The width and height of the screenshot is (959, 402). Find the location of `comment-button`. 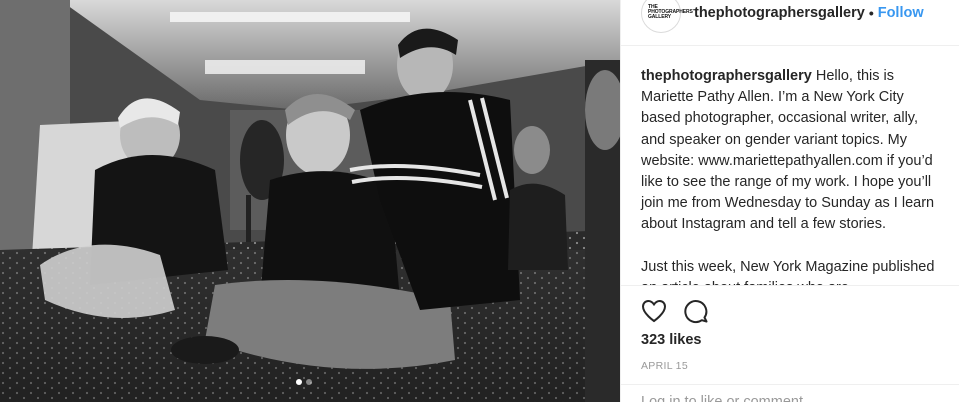

comment-button is located at coordinates (696, 311).